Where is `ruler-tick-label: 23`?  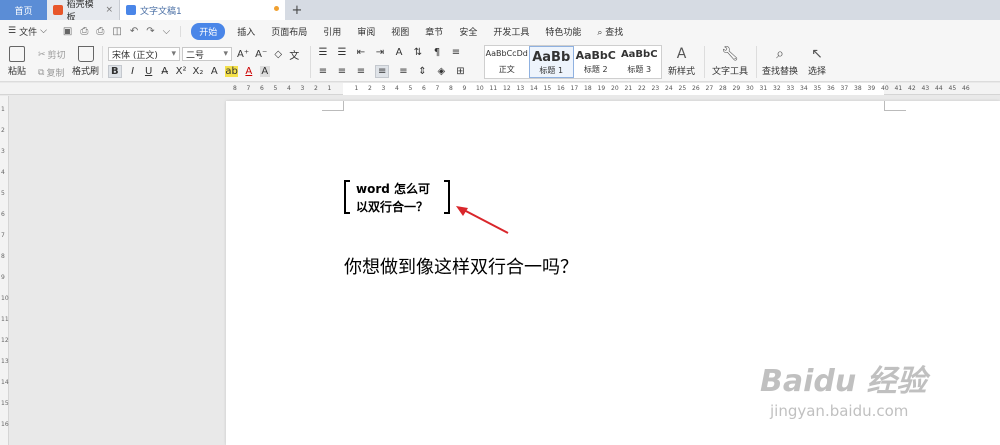
ruler-tick-label: 23 is located at coordinates (655, 88).